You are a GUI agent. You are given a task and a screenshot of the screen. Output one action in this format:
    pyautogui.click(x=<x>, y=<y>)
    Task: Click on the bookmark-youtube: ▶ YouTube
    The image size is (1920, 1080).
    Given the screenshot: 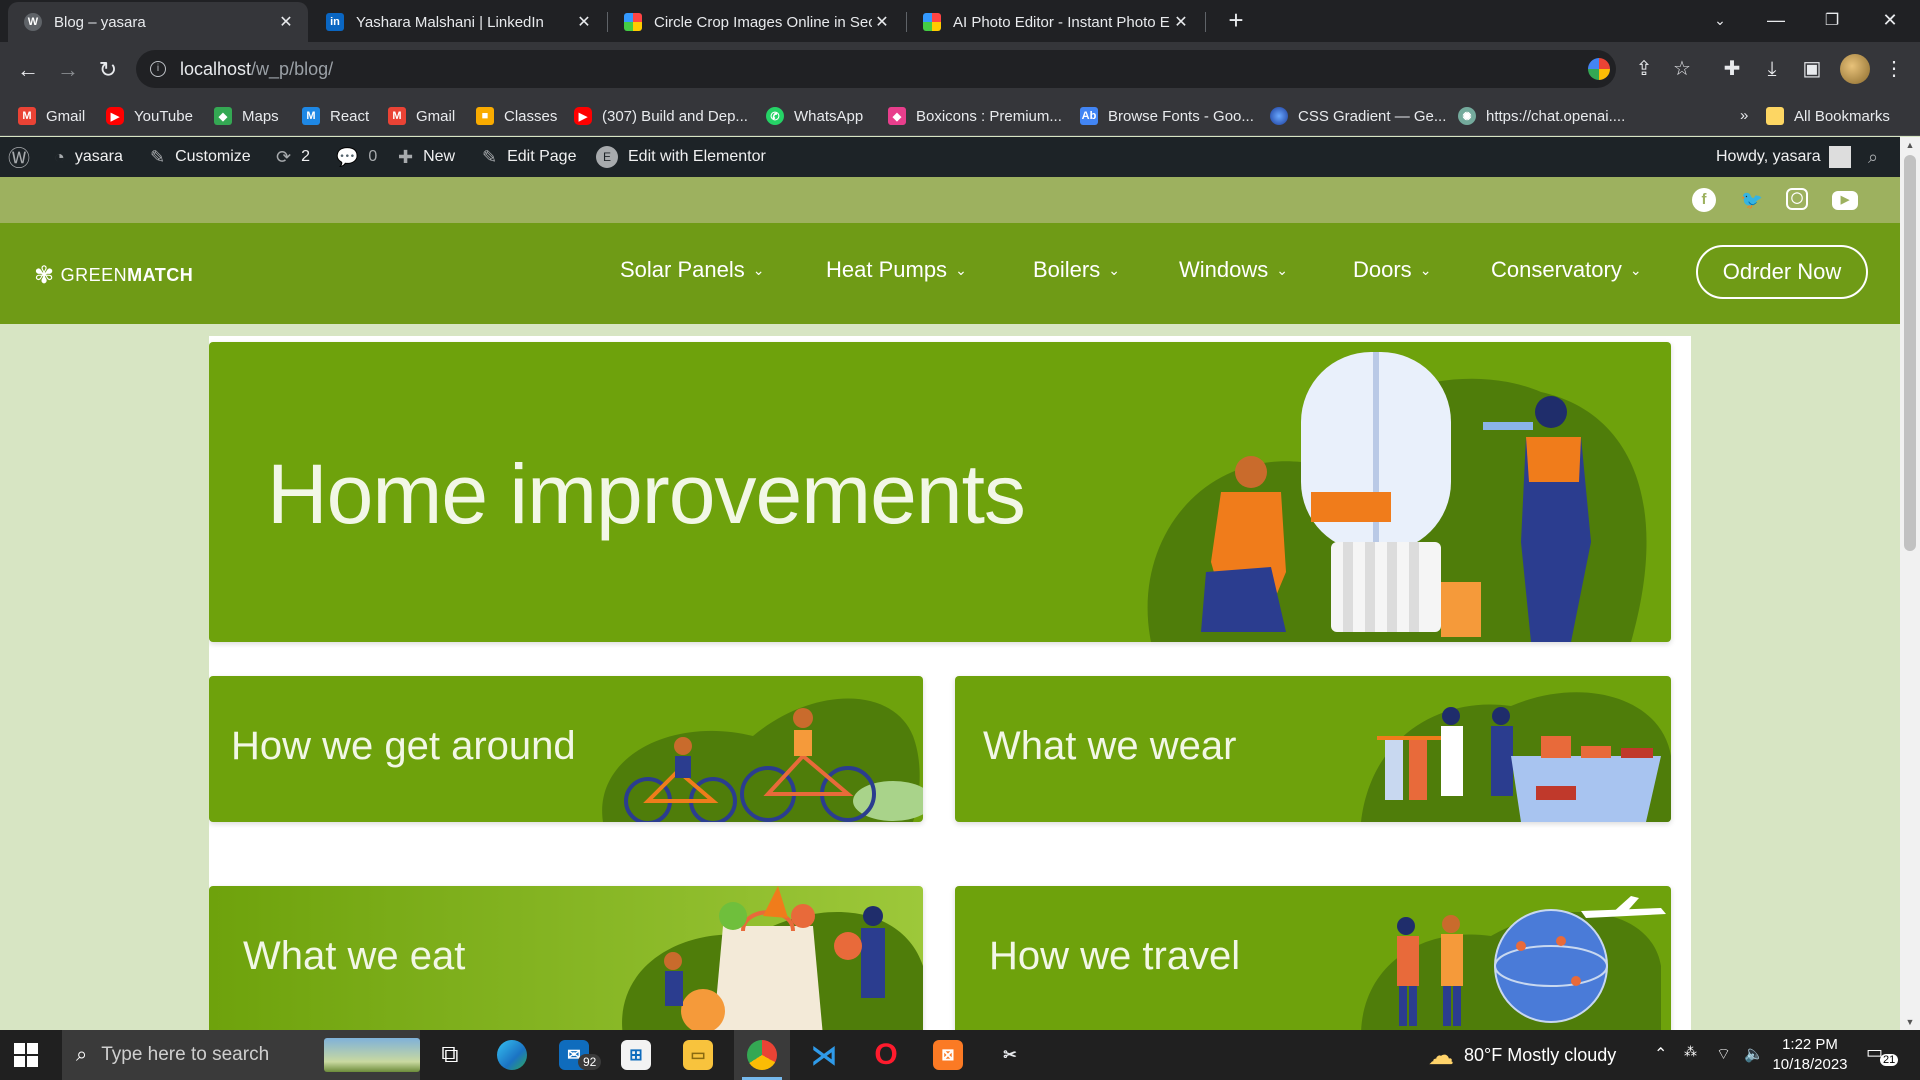 What is the action you would take?
    pyautogui.click(x=149, y=116)
    